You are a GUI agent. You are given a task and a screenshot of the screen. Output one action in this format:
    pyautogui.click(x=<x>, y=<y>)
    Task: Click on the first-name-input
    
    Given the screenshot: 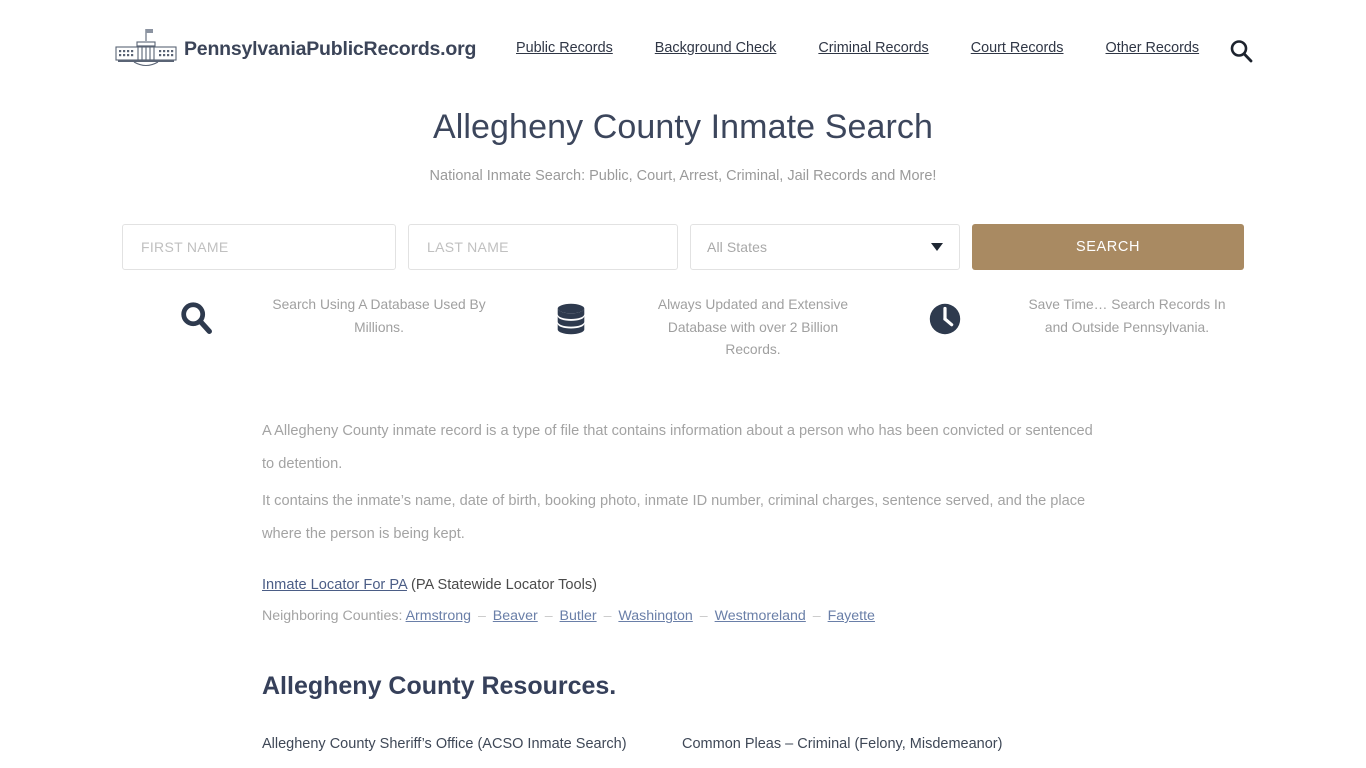 What is the action you would take?
    pyautogui.click(x=259, y=247)
    